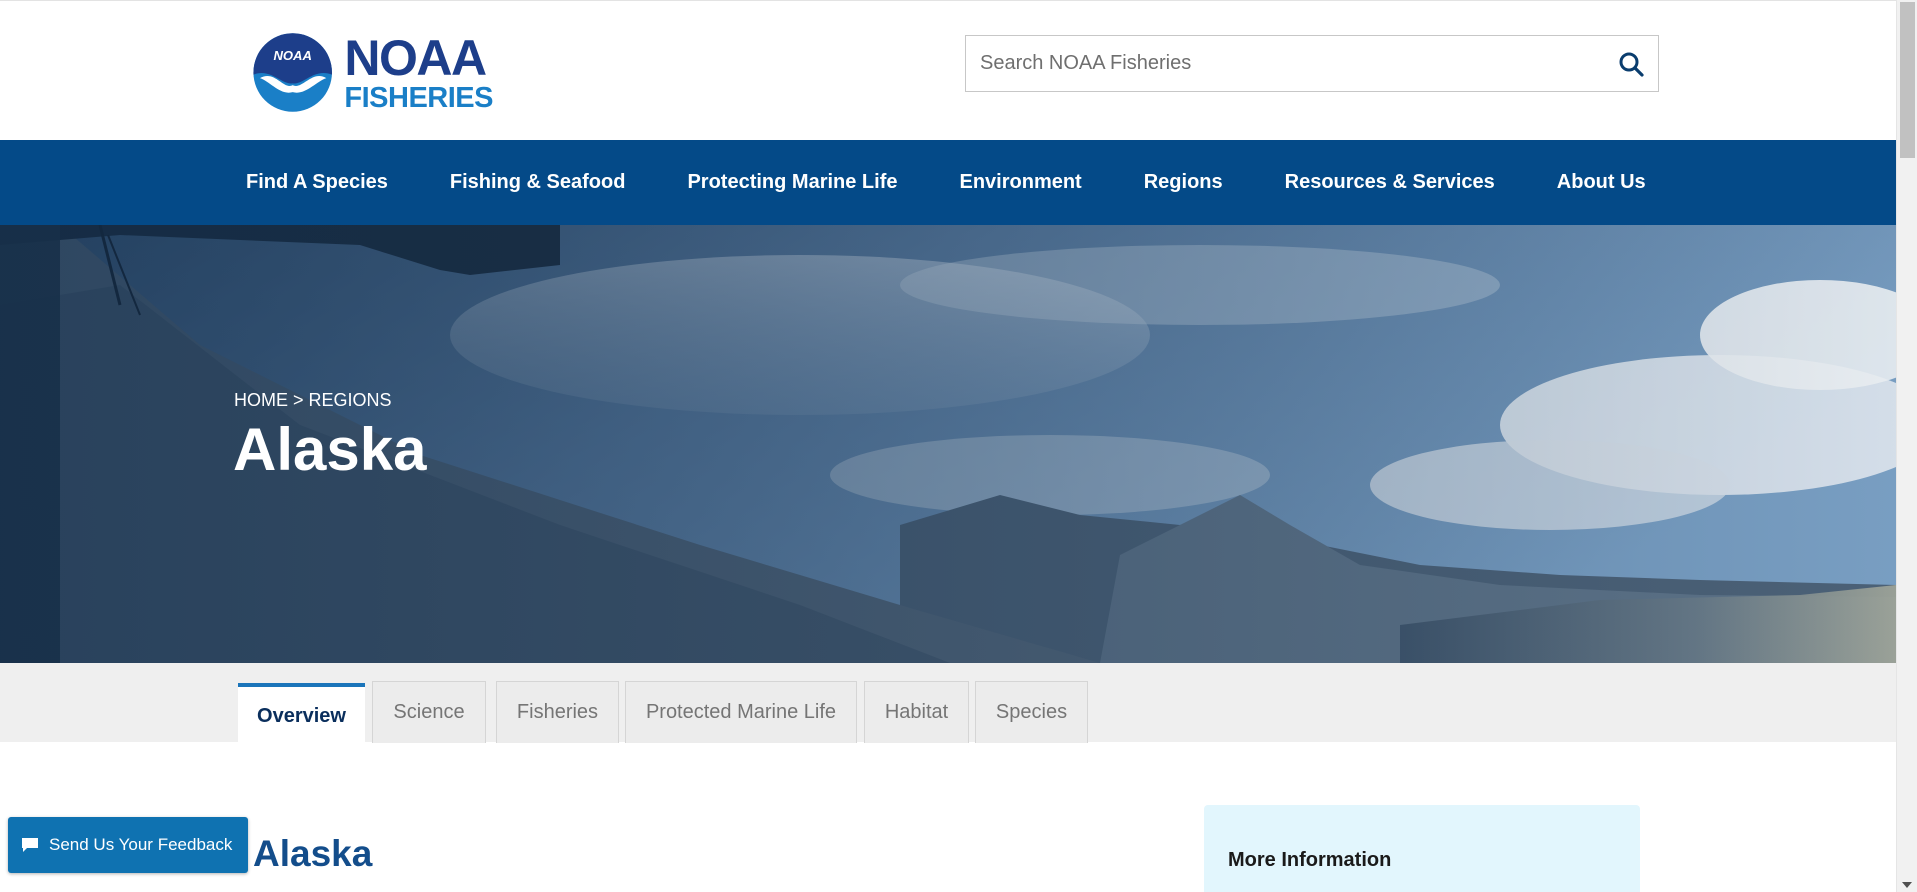  Describe the element at coordinates (916, 712) in the screenshot. I see `tab-habitat: Habitat` at that location.